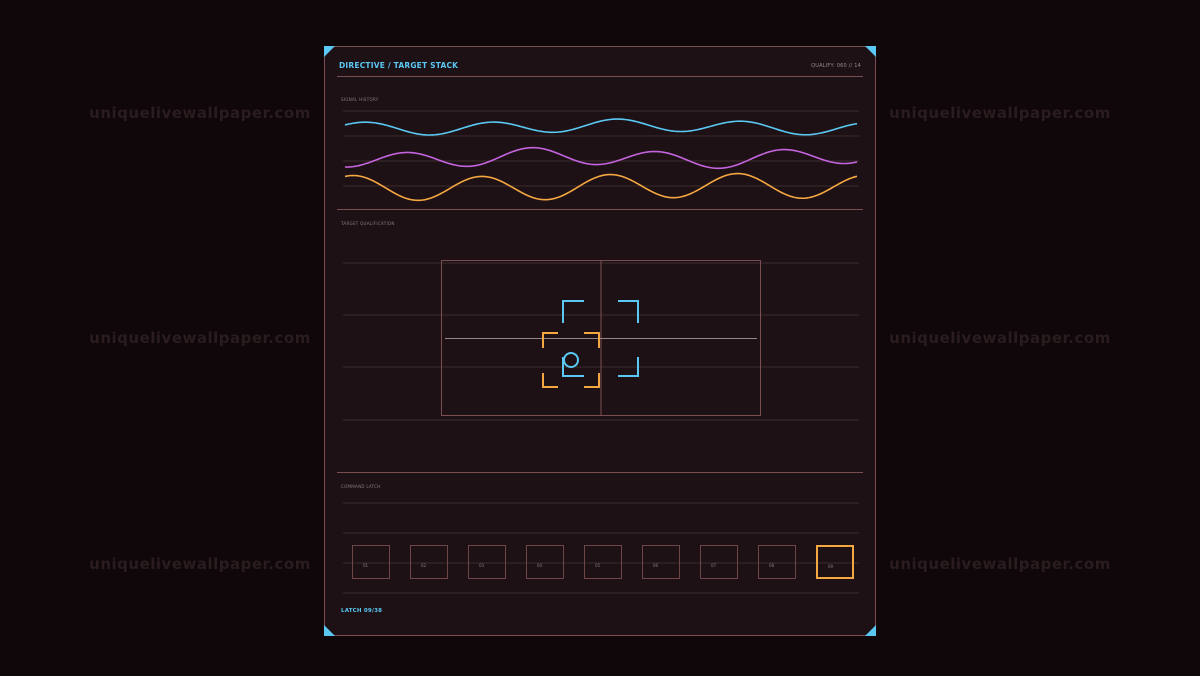  What do you see at coordinates (482, 565) in the screenshot?
I see `latch-slot-label: 03` at bounding box center [482, 565].